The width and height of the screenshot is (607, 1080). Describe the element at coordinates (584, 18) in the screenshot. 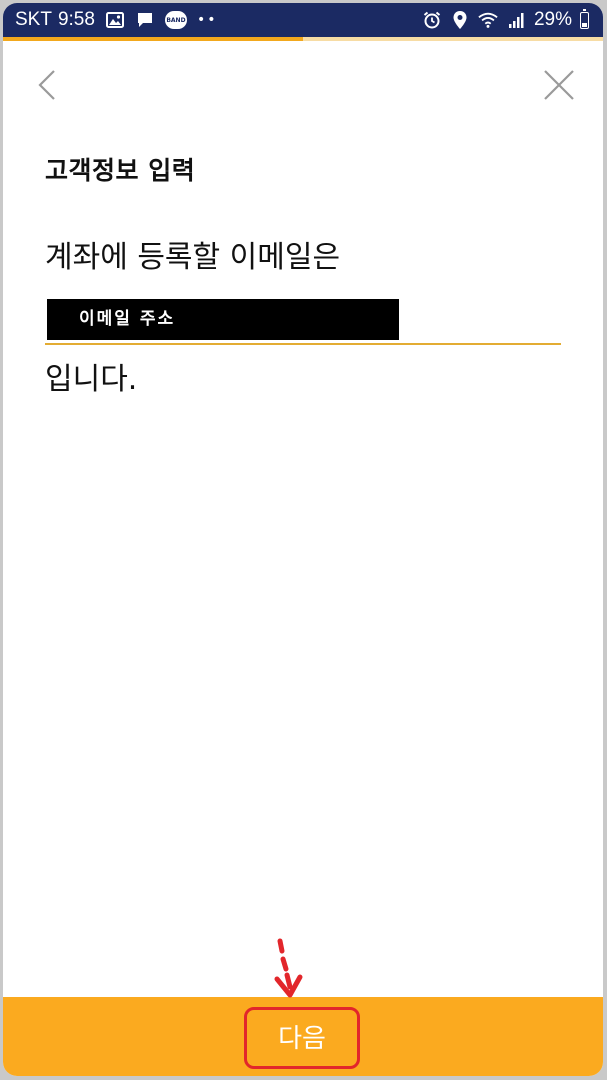

I see `battery-icon` at that location.